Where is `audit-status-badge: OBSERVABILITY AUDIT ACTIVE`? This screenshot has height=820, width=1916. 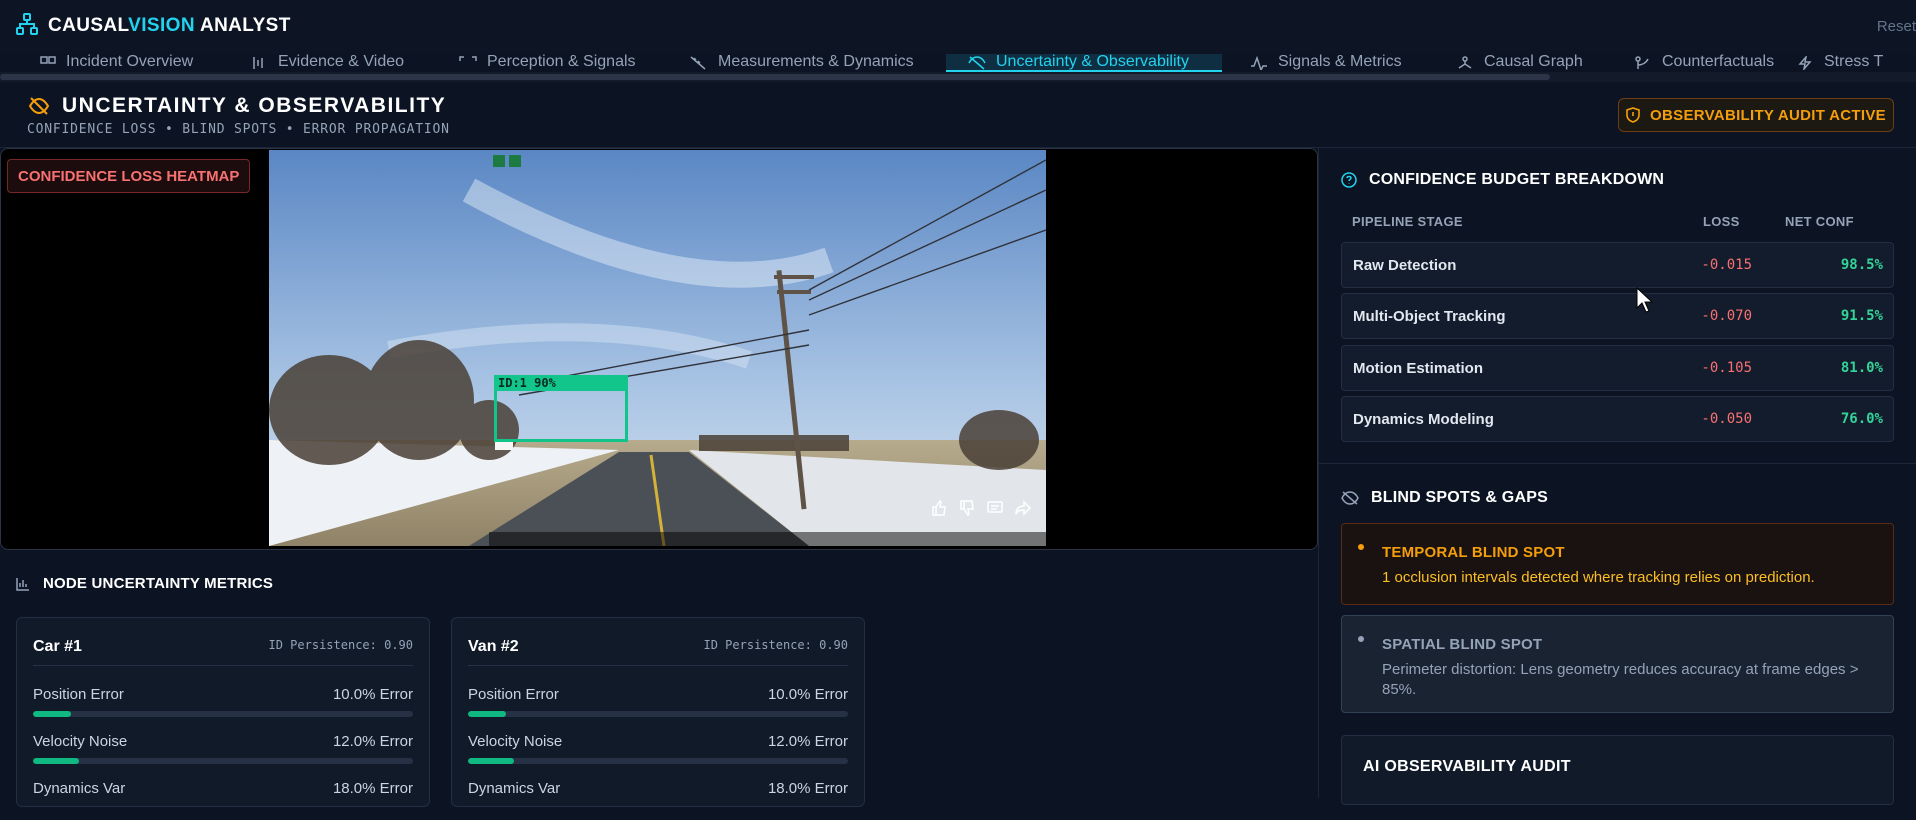
audit-status-badge: OBSERVABILITY AUDIT ACTIVE is located at coordinates (1756, 115).